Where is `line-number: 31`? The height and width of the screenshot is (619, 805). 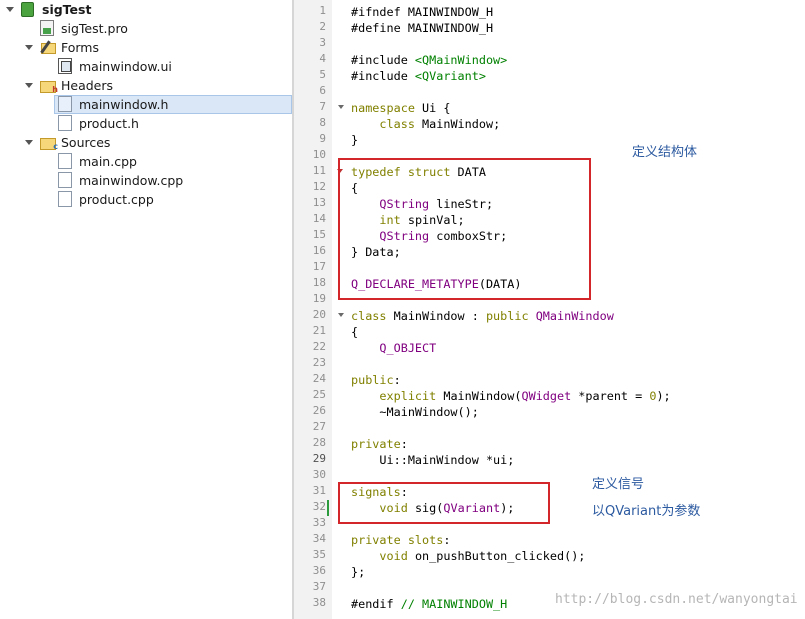 line-number: 31 is located at coordinates (319, 490).